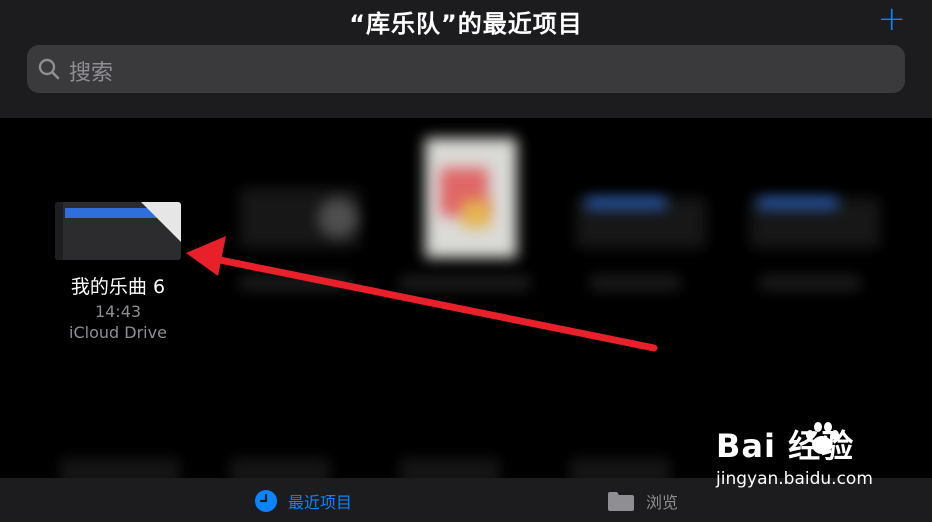 This screenshot has width=932, height=522. Describe the element at coordinates (91, 73) in the screenshot. I see `search-placeholder: 搜索` at that location.